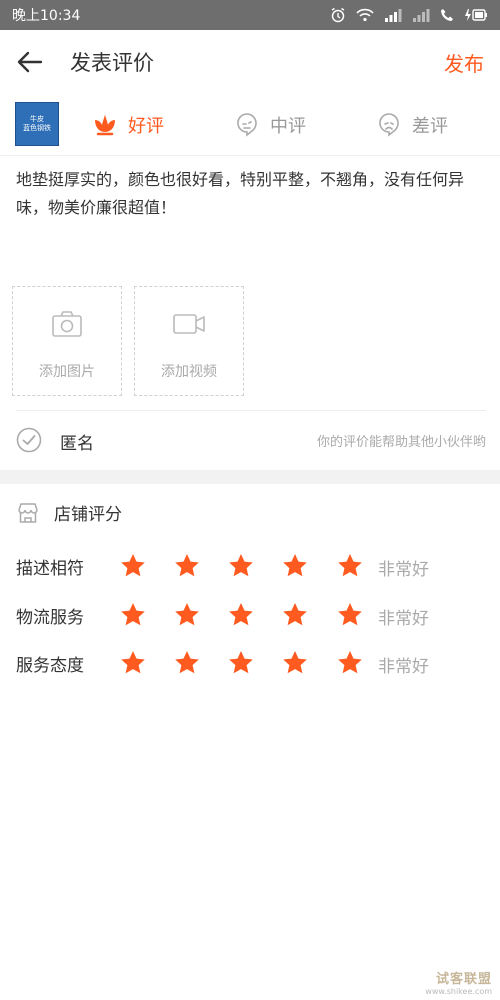 The height and width of the screenshot is (1000, 500). What do you see at coordinates (67, 341) in the screenshot?
I see `add-photo-button: 添加图片` at bounding box center [67, 341].